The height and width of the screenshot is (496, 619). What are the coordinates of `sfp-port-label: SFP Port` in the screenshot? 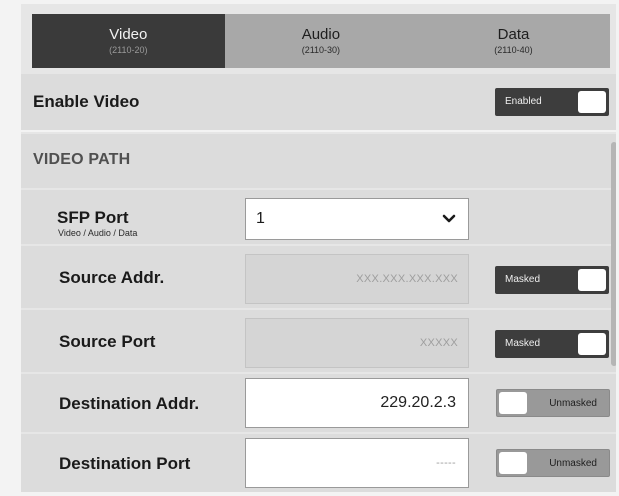 It's located at (93, 217).